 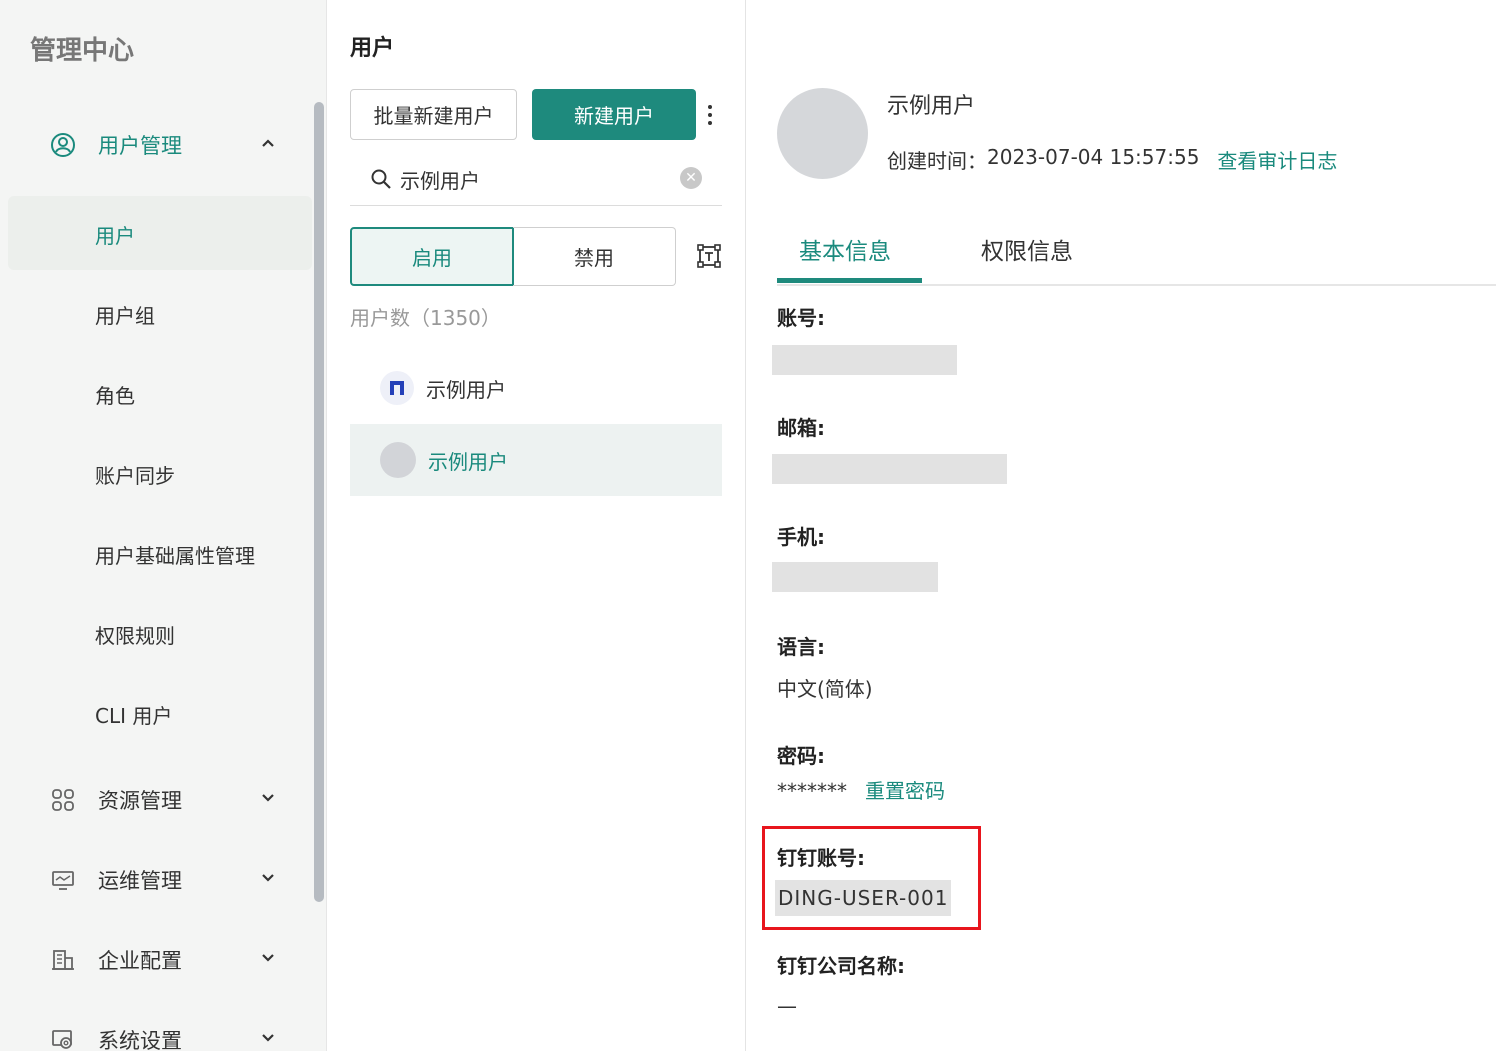 I want to click on sidebar-item-users: 用户, so click(x=115, y=234).